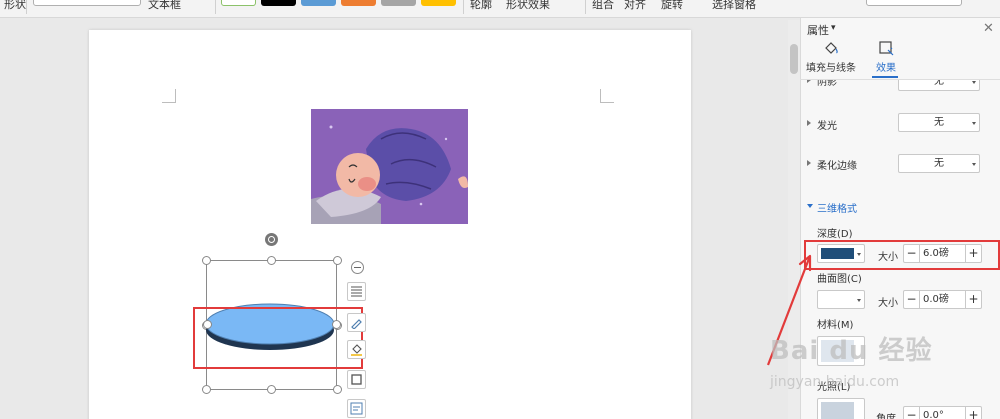  What do you see at coordinates (839, 279) in the screenshot?
I see `contour-label: 曲面图(C)` at bounding box center [839, 279].